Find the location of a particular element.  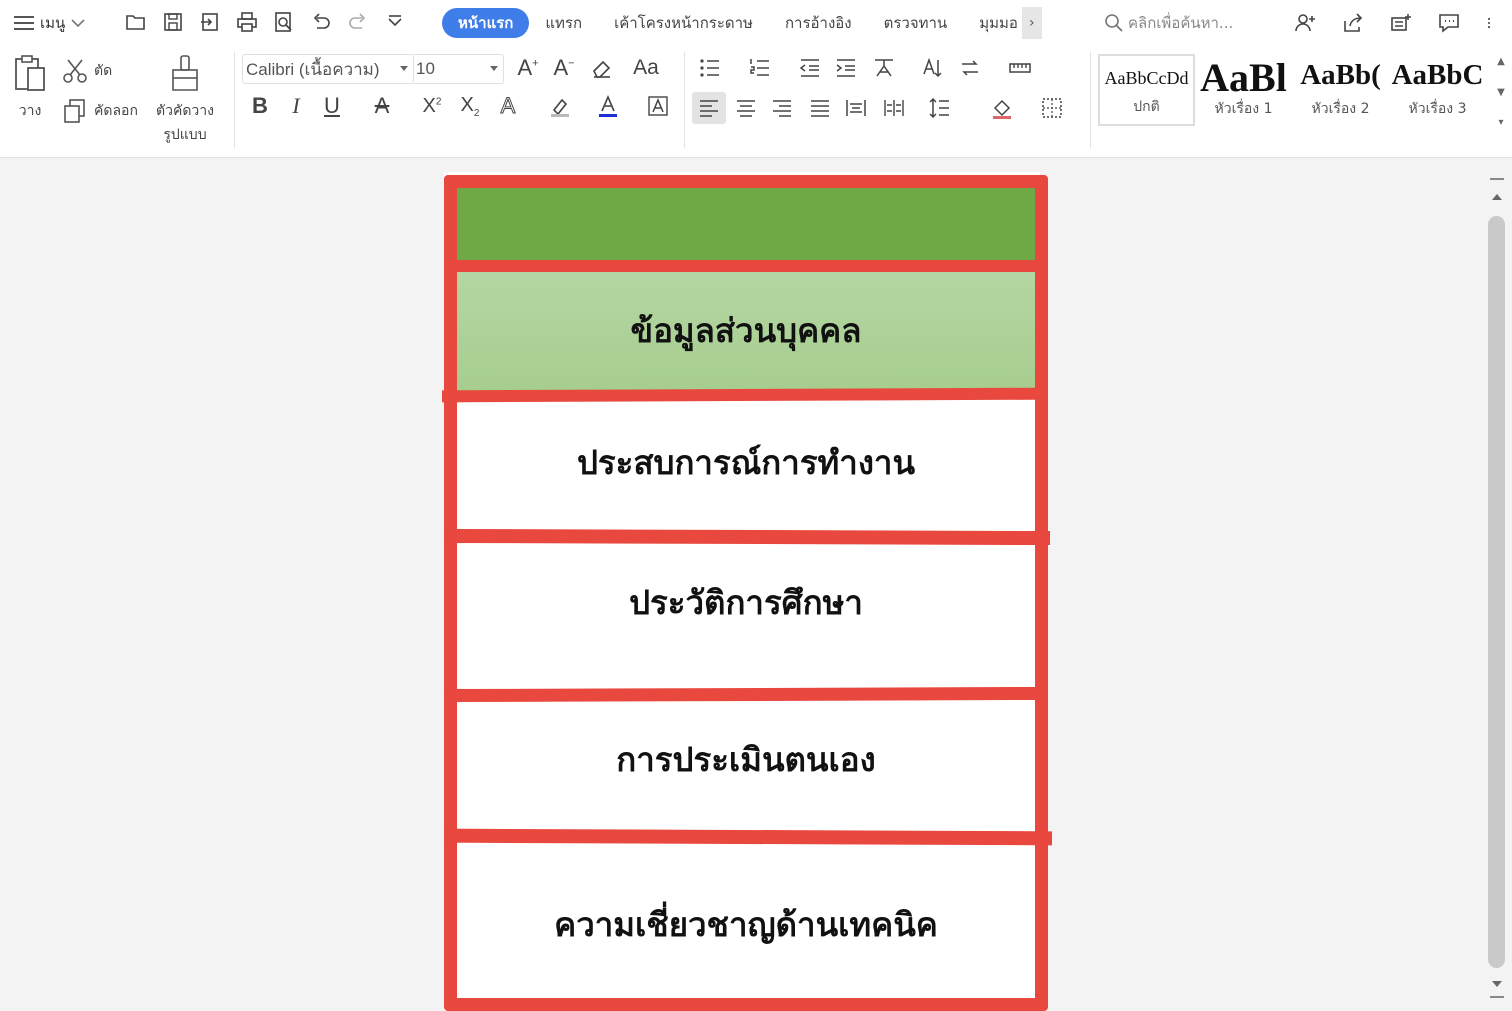

text-direction-icon is located at coordinates (884, 68).